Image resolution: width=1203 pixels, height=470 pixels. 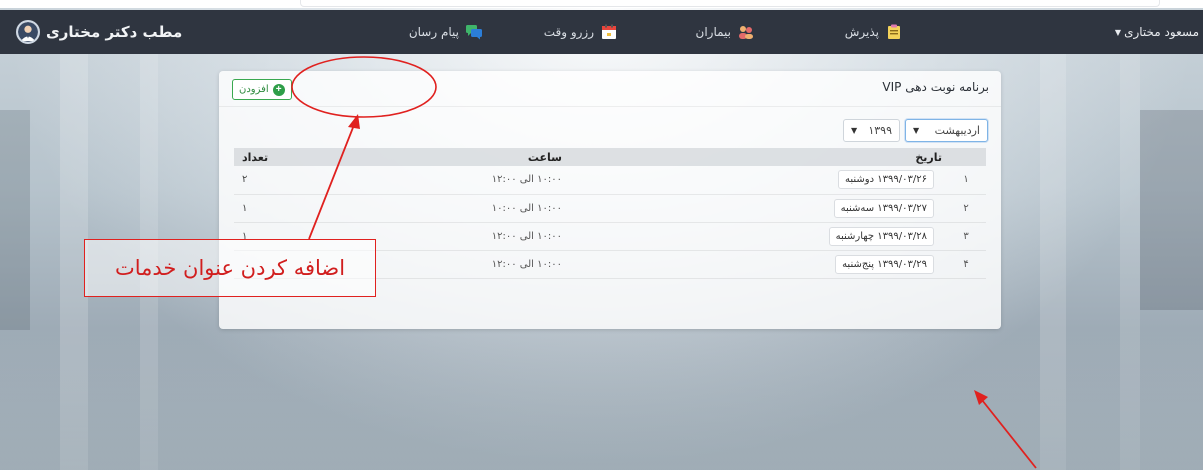 I want to click on table-row: ۲ ۱۳۹۹/۰۳/۲۷ سه‌شنبه ۱۰:۰۰ الی ۱۰:۰۰ ۱, so click(x=610, y=208).